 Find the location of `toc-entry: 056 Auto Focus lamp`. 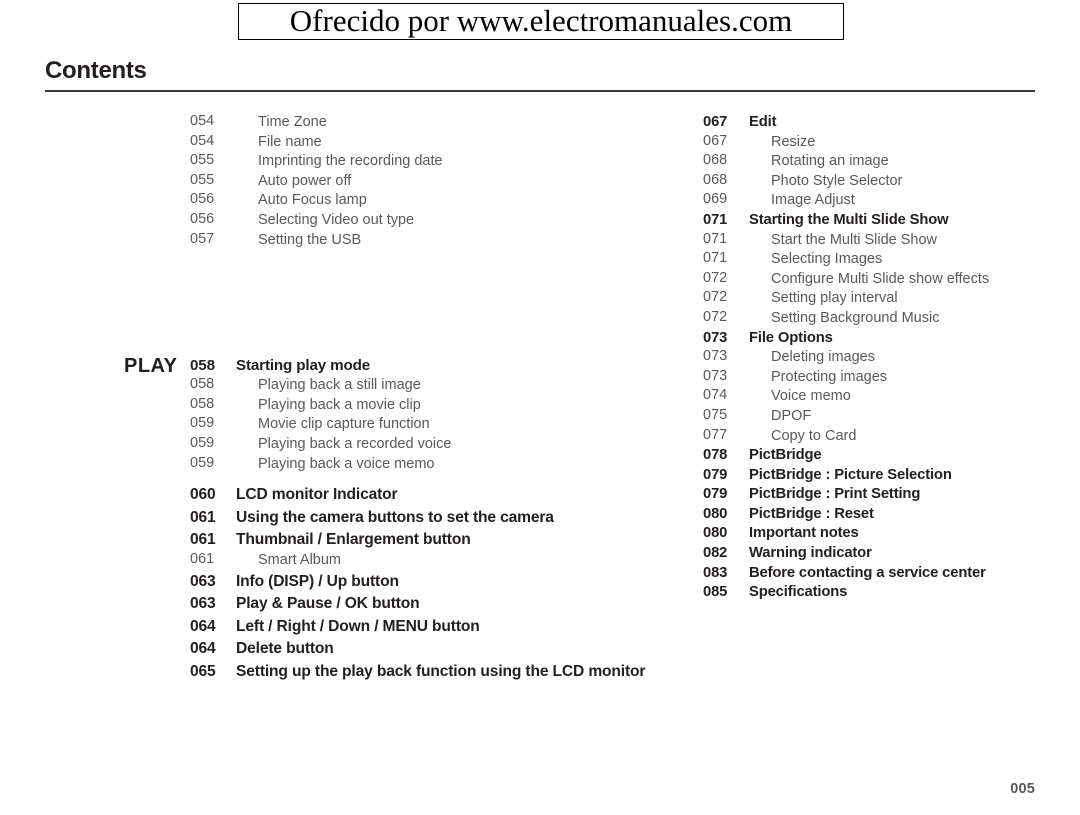

toc-entry: 056 Auto Focus lamp is located at coordinates (425, 201).